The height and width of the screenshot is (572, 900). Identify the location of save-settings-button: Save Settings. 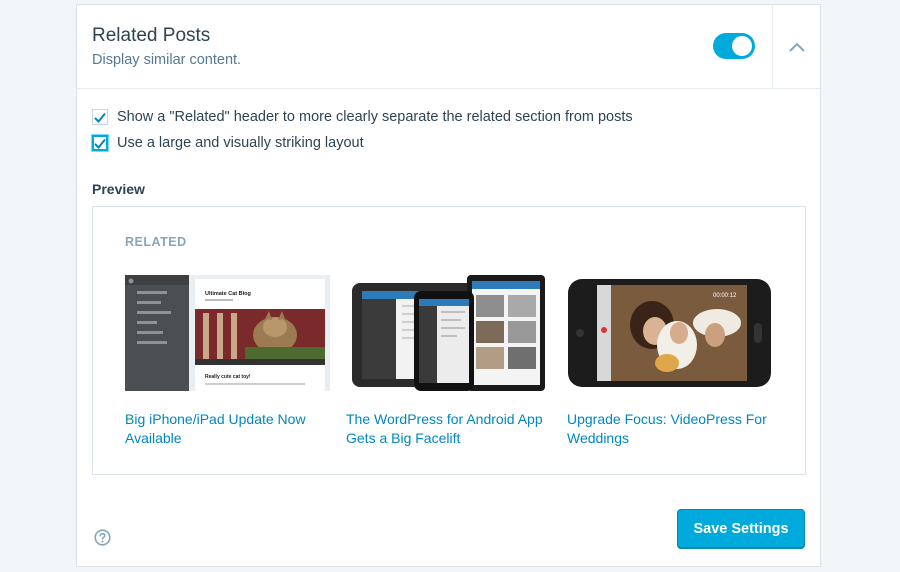
(741, 529).